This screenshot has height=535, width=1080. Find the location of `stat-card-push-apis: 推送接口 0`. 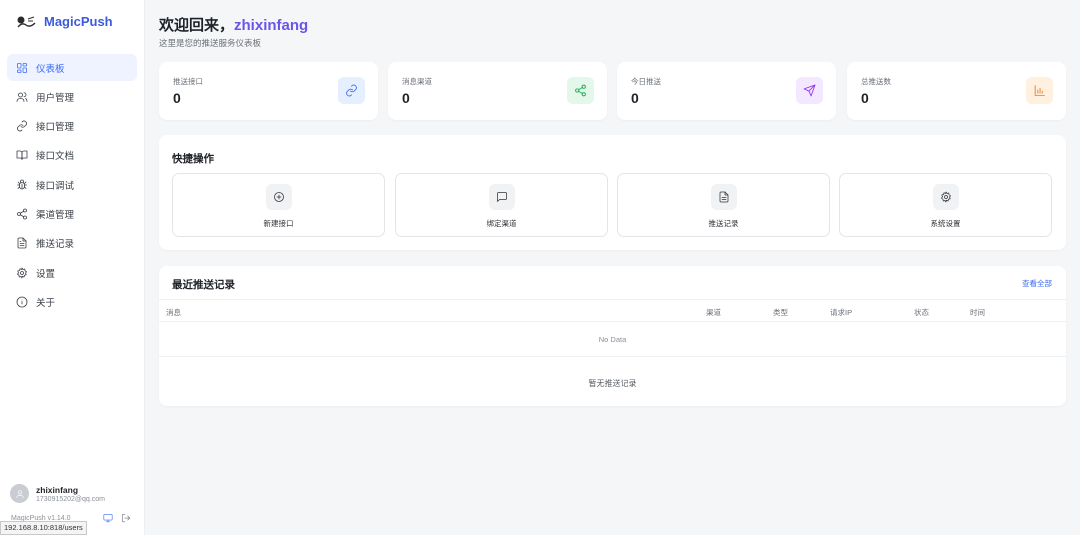

stat-card-push-apis: 推送接口 0 is located at coordinates (268, 91).